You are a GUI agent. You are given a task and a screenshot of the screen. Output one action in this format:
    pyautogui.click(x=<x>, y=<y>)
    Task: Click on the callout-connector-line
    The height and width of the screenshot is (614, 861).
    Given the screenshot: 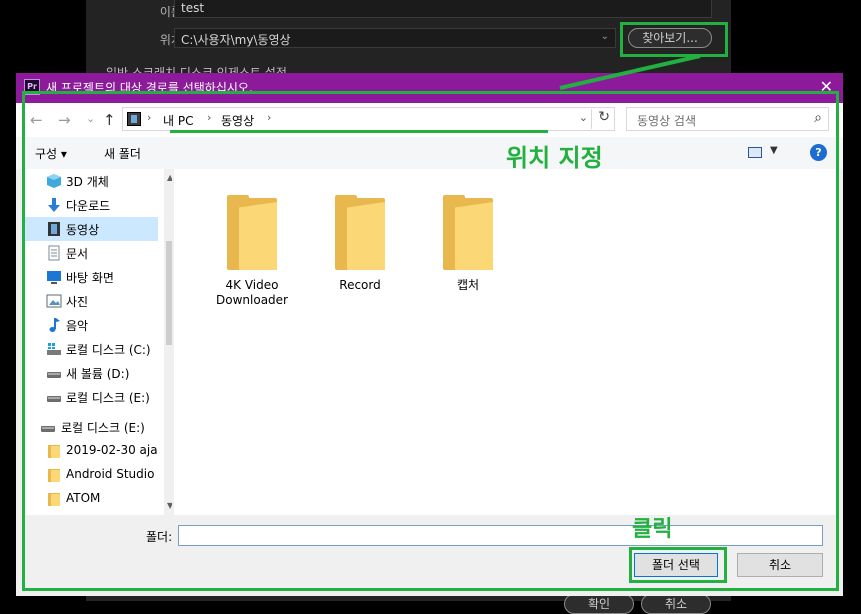 What is the action you would take?
    pyautogui.click(x=630, y=72)
    